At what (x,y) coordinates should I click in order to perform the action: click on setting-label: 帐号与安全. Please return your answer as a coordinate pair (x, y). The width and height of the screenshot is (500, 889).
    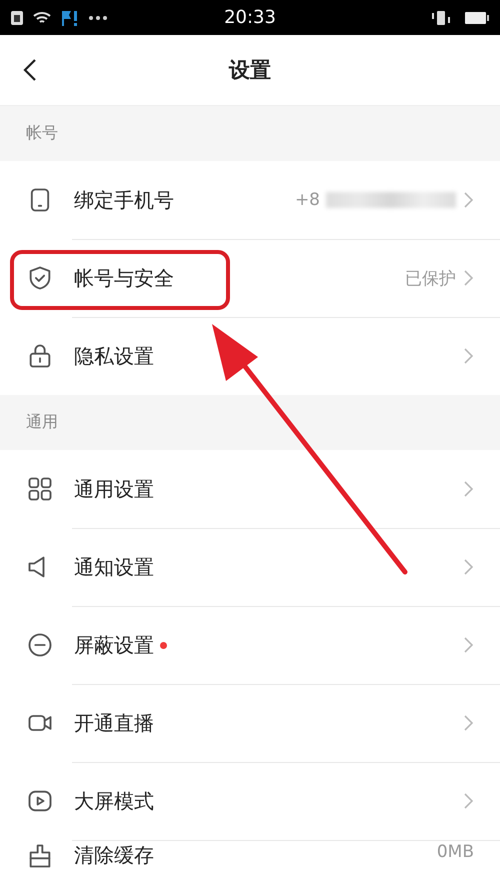
    Looking at the image, I should click on (124, 278).